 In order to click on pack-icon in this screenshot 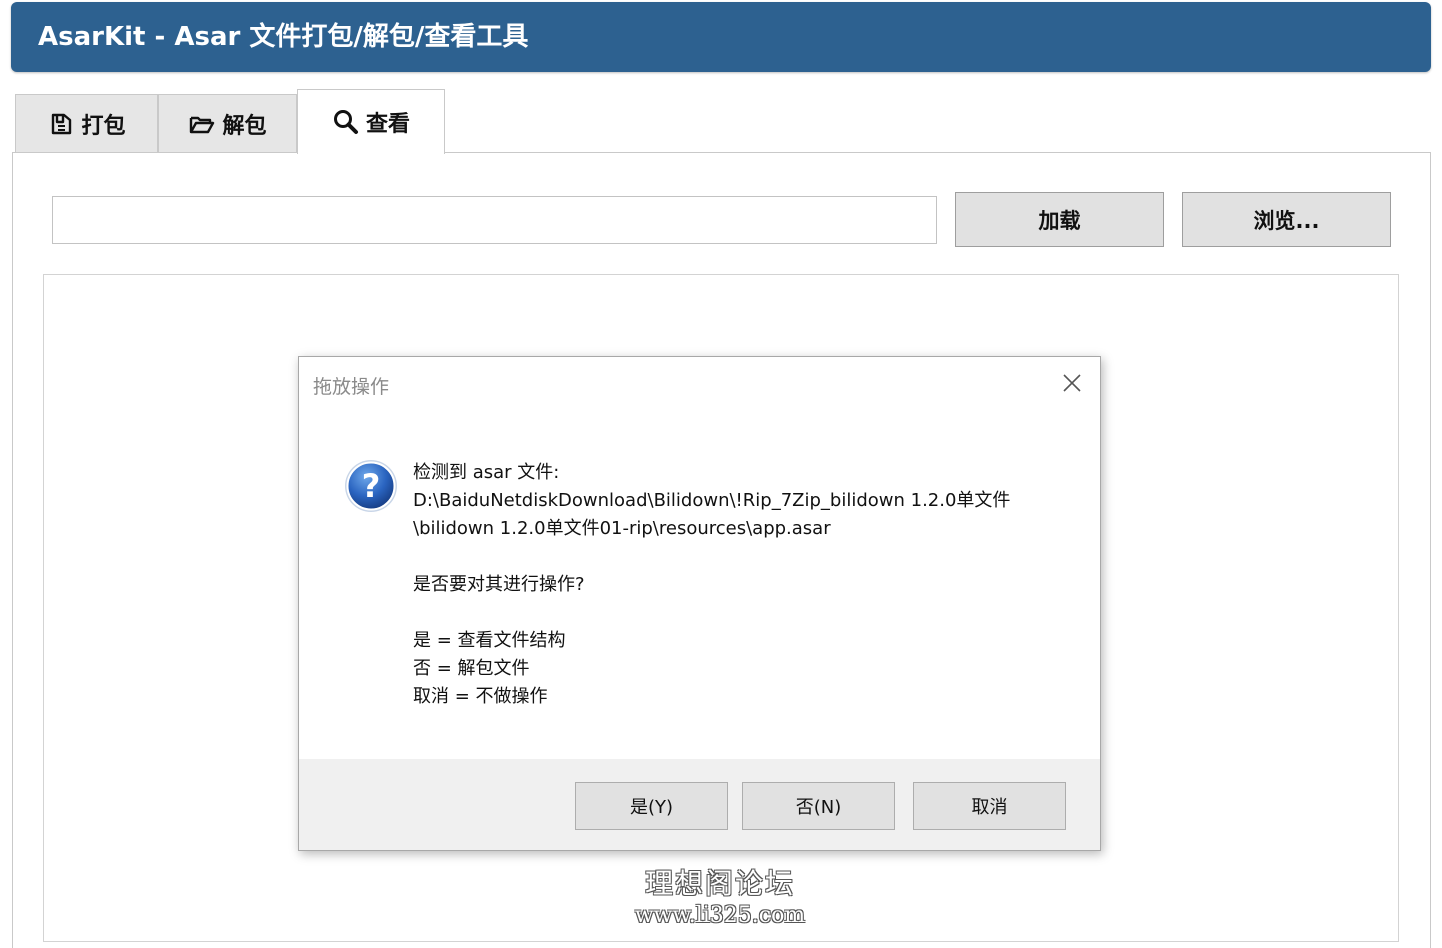, I will do `click(62, 124)`.